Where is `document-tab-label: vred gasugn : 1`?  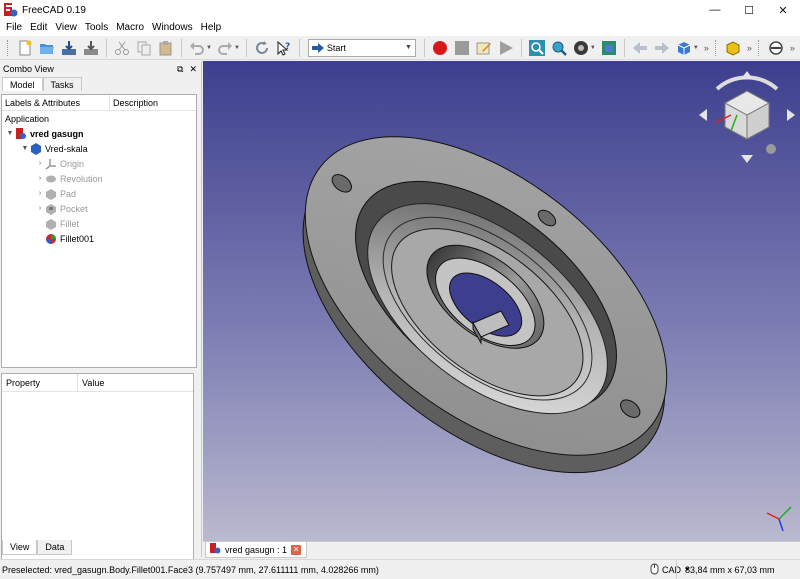 document-tab-label: vred gasugn : 1 is located at coordinates (256, 549).